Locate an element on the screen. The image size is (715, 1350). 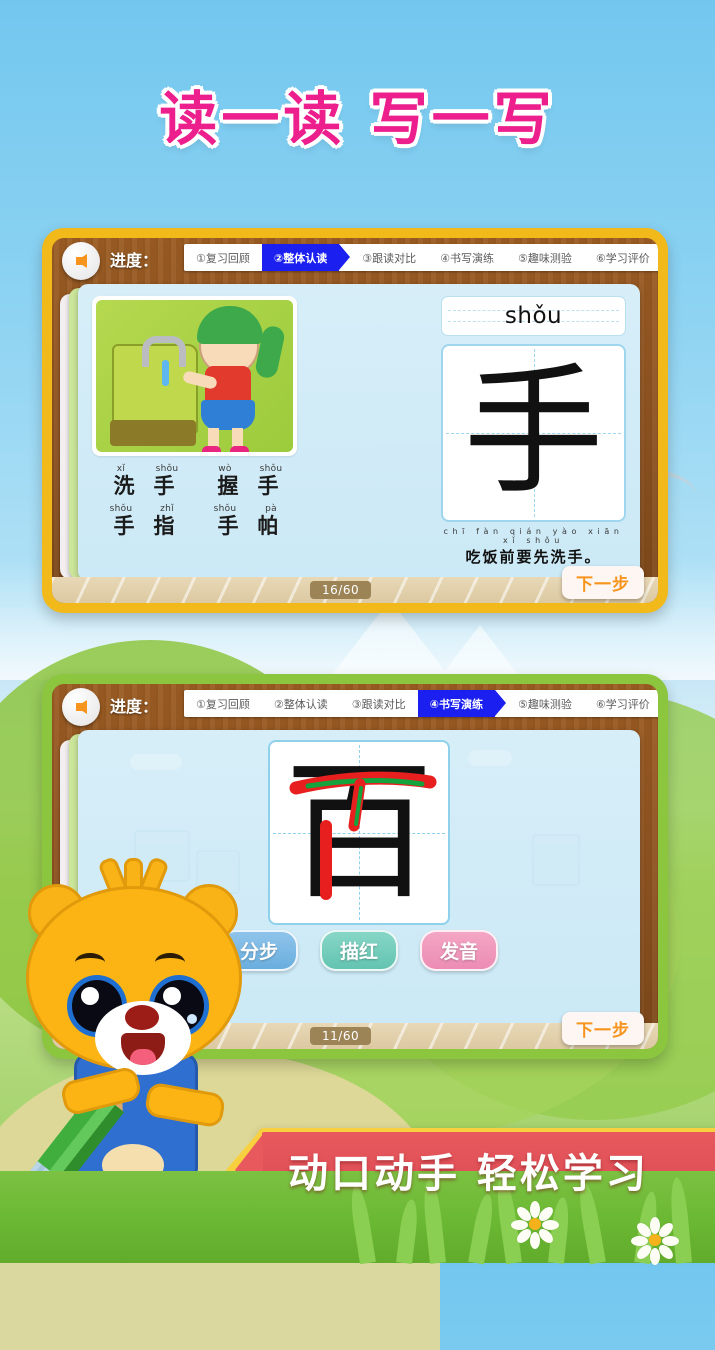
girl-shoe-left is located at coordinates (211, 449).